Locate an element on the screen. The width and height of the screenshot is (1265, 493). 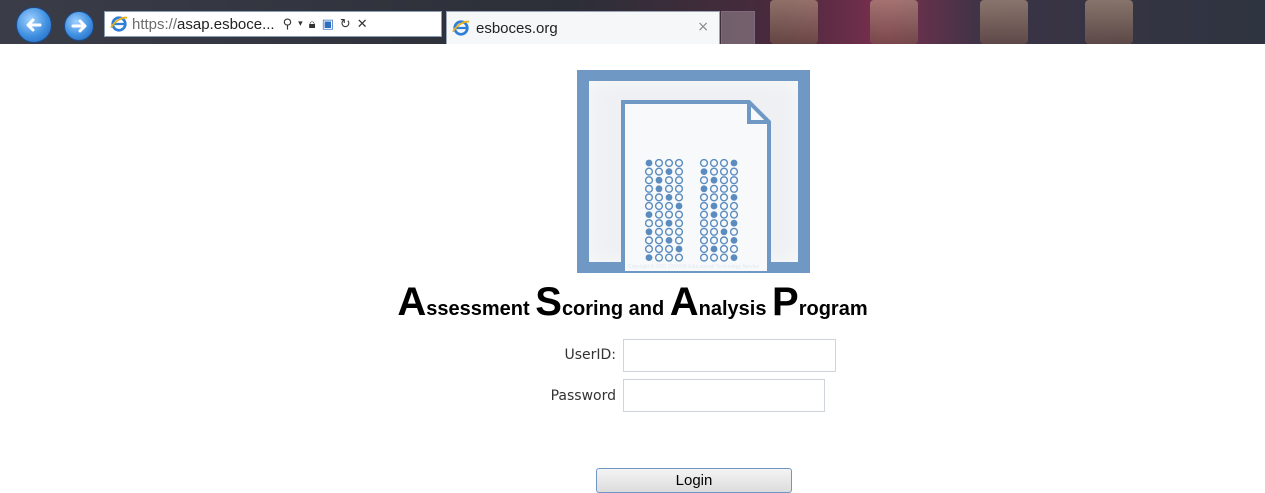
login-button: Login is located at coordinates (694, 480).